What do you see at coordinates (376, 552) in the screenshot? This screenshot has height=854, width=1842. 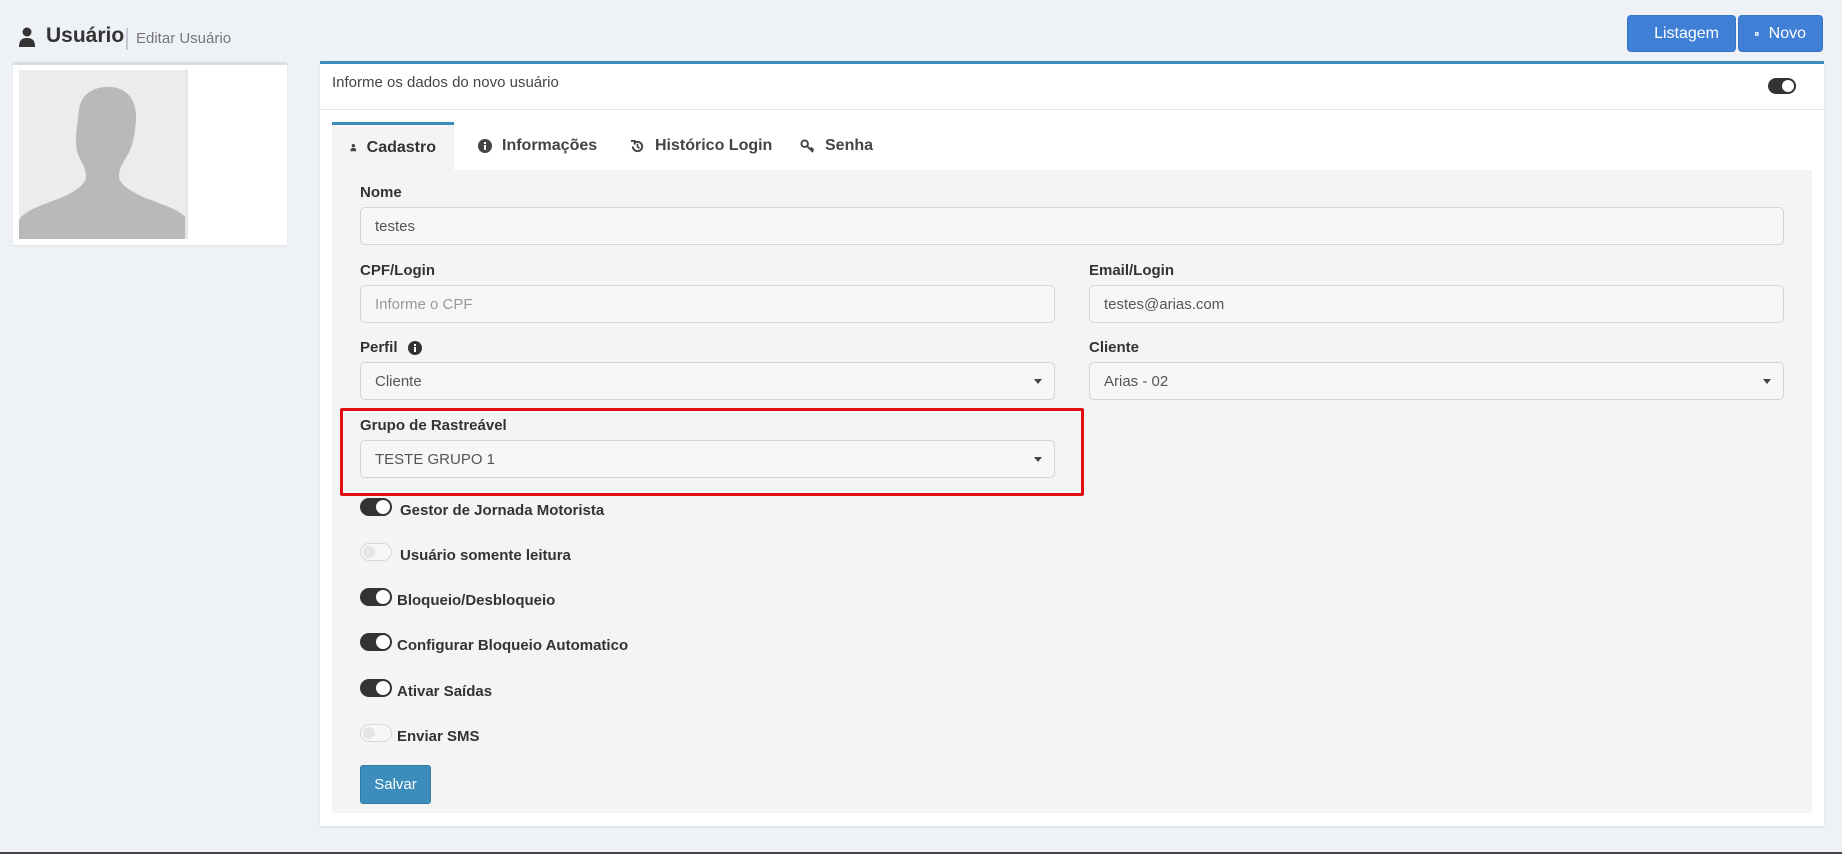 I see `toggle-somente-leitura` at bounding box center [376, 552].